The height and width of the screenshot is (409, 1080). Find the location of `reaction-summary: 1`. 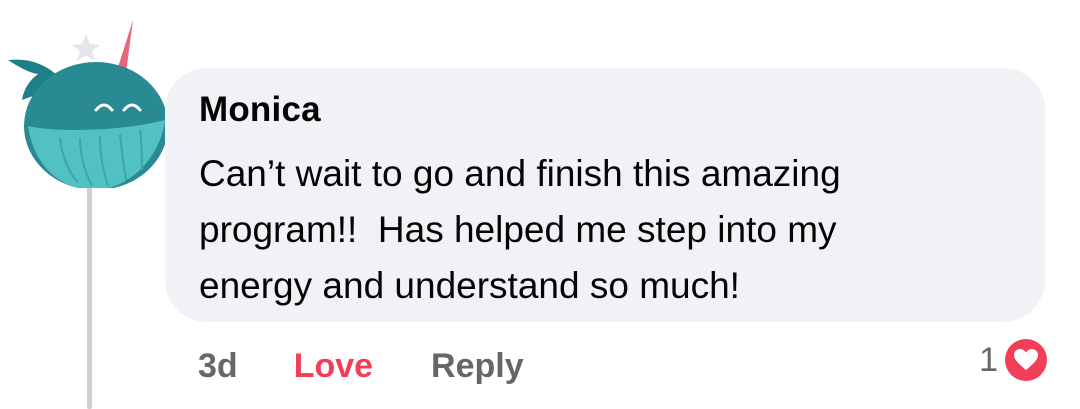

reaction-summary: 1 is located at coordinates (1014, 360).